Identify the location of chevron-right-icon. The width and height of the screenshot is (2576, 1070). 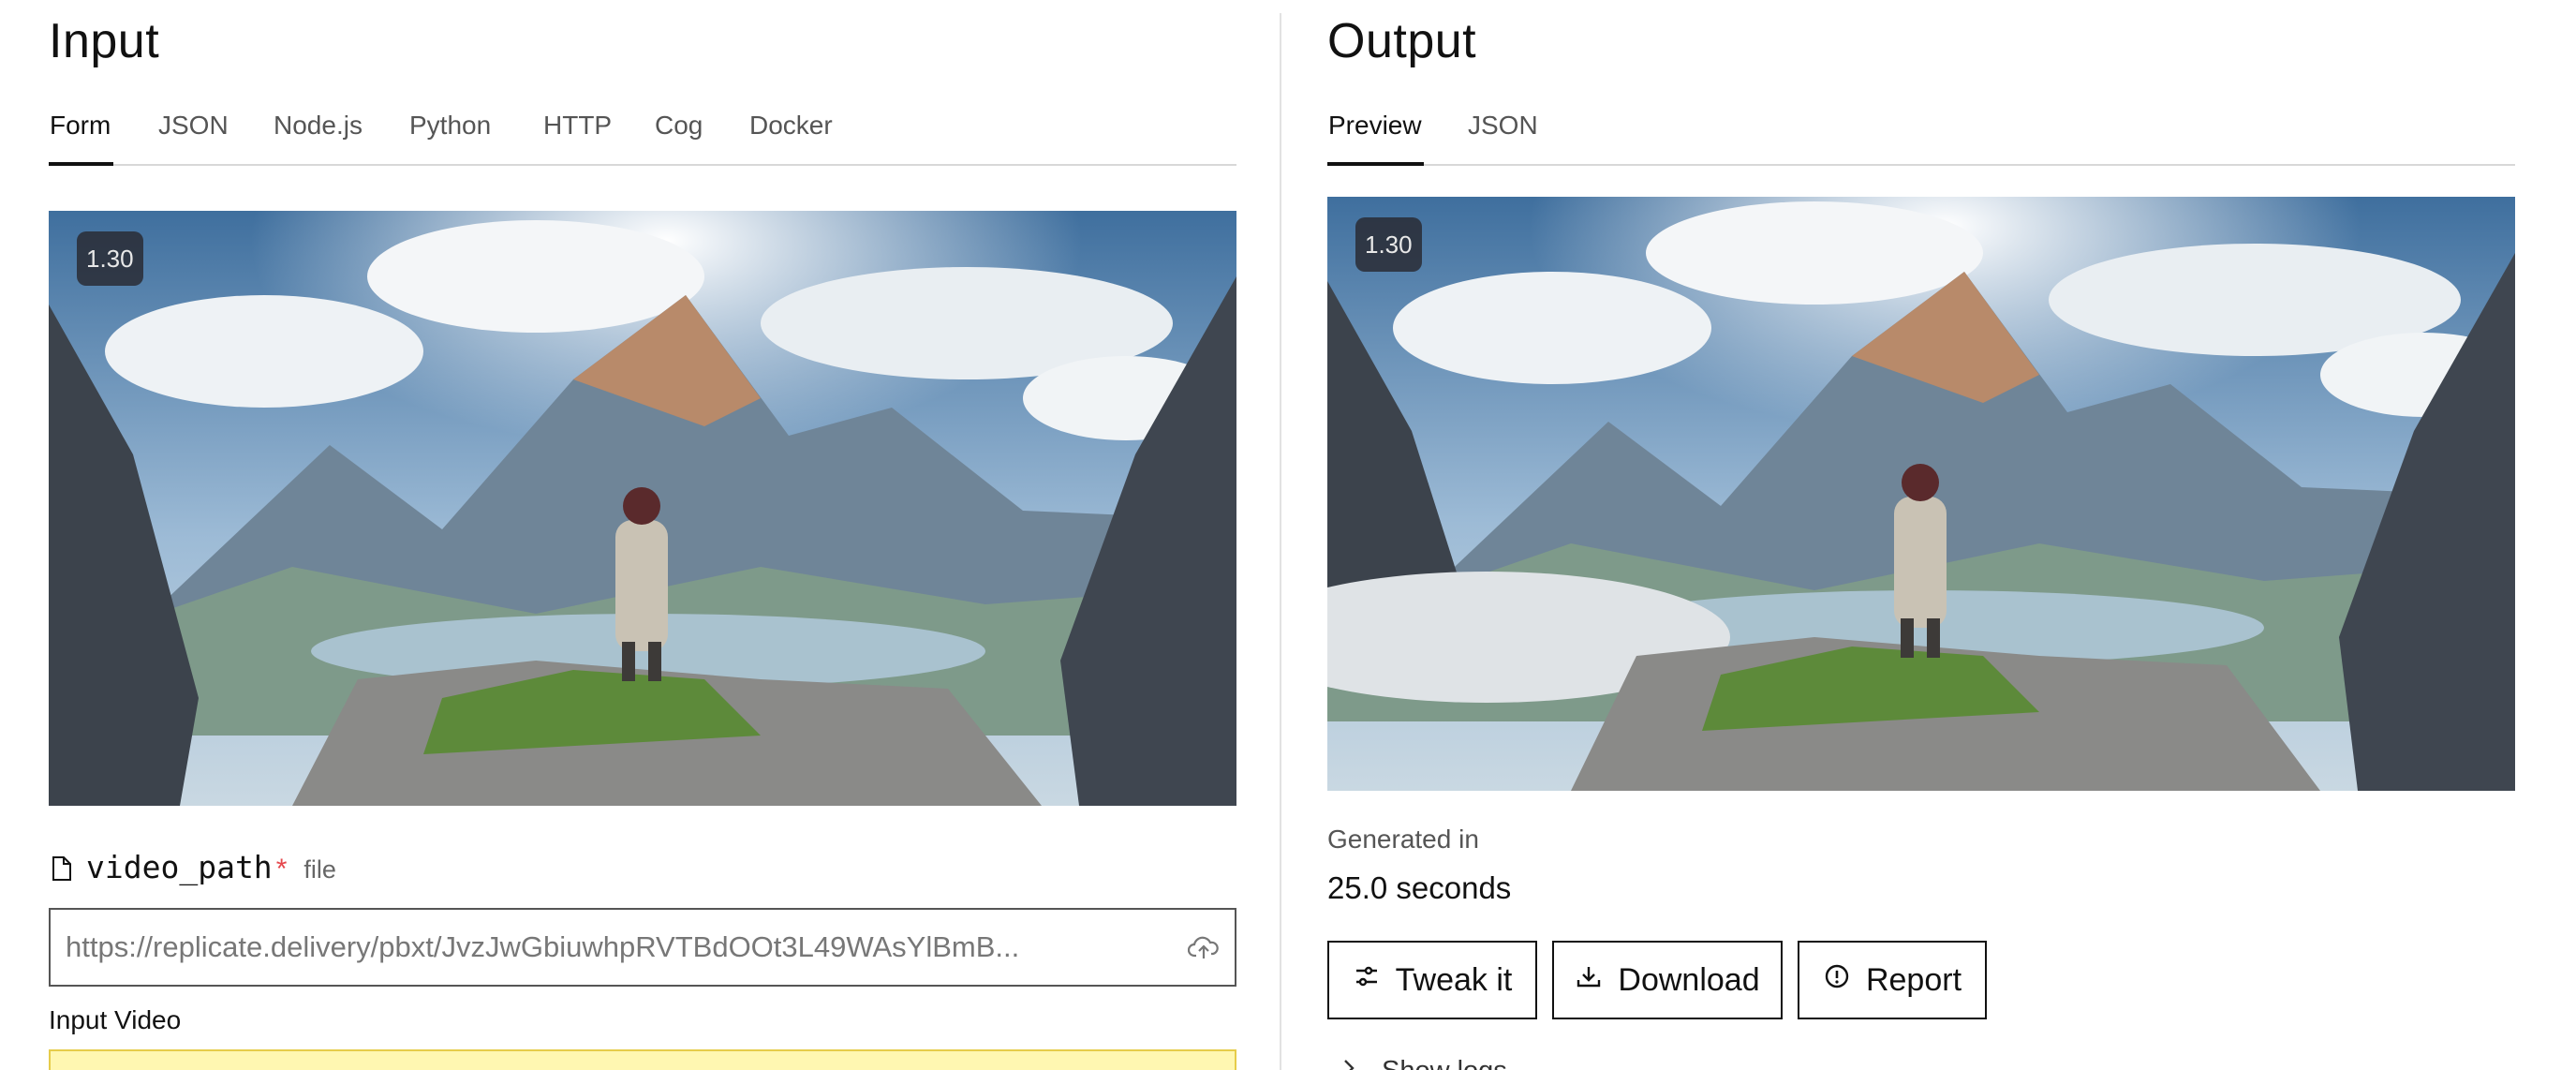
(1349, 1063).